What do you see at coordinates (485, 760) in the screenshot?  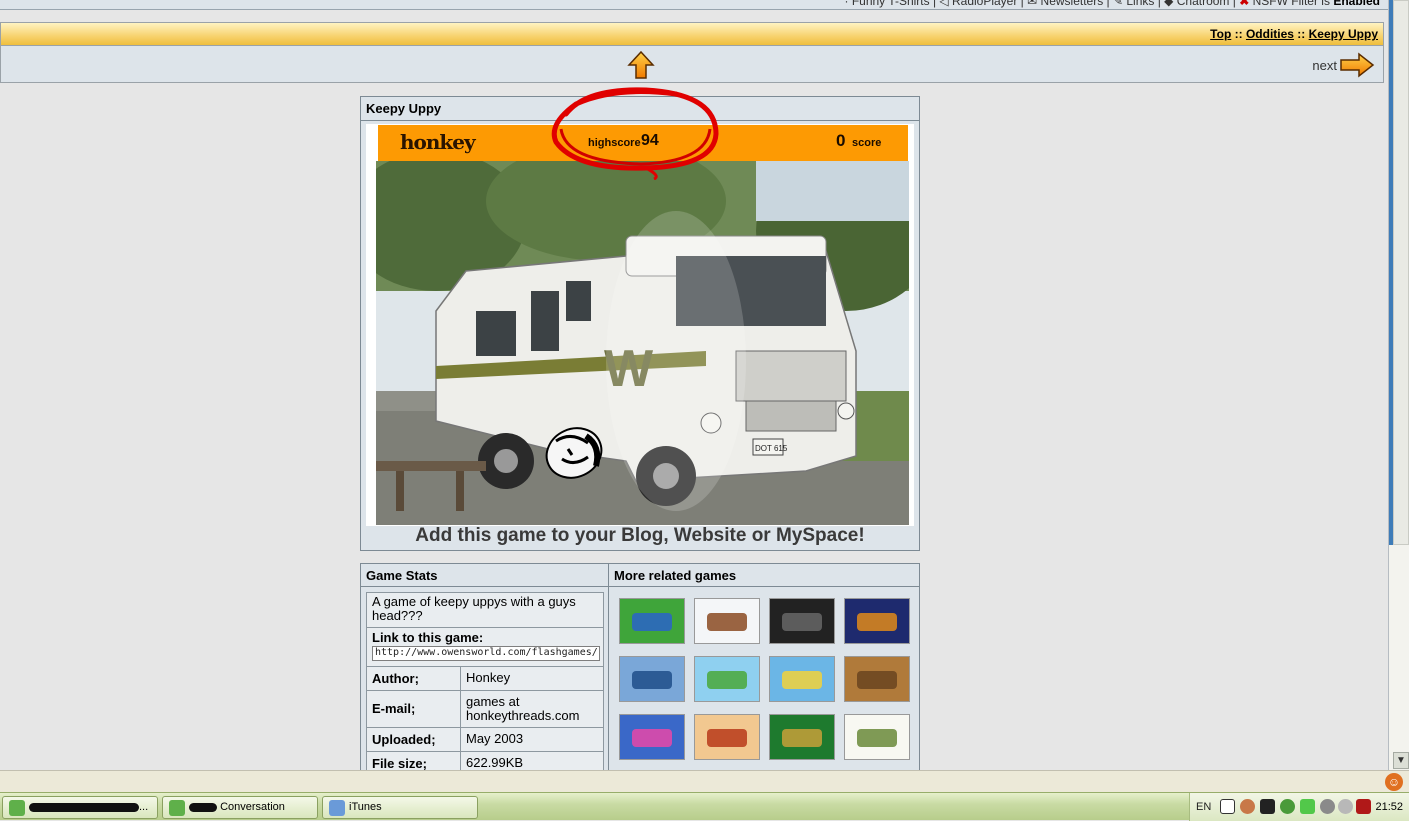 I see `stats-row-filesize: File size; 622.99KB` at bounding box center [485, 760].